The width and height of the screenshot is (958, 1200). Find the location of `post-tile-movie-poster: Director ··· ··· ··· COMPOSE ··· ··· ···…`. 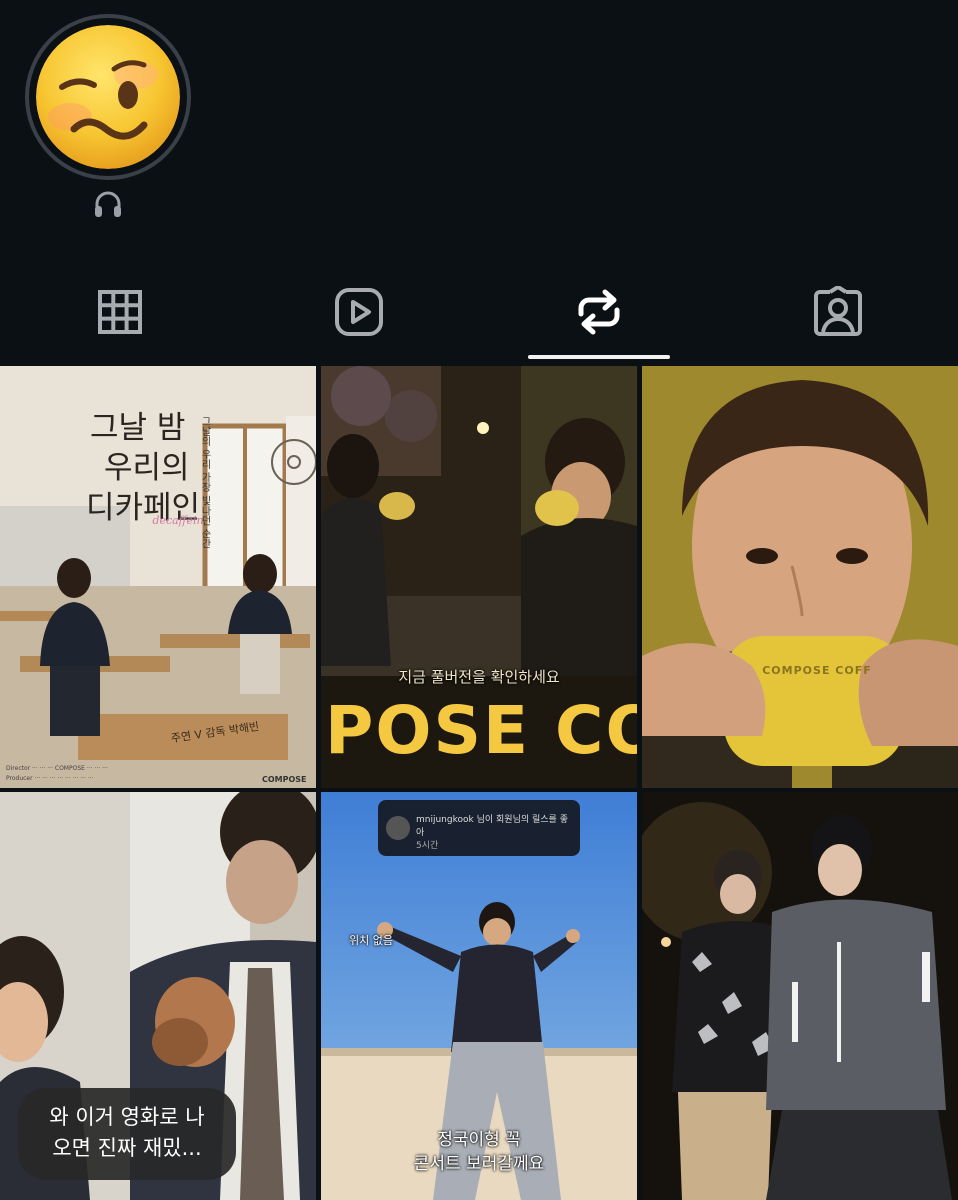

post-tile-movie-poster: Director ··· ··· ··· COMPOSE ··· ··· ···… is located at coordinates (158, 577).